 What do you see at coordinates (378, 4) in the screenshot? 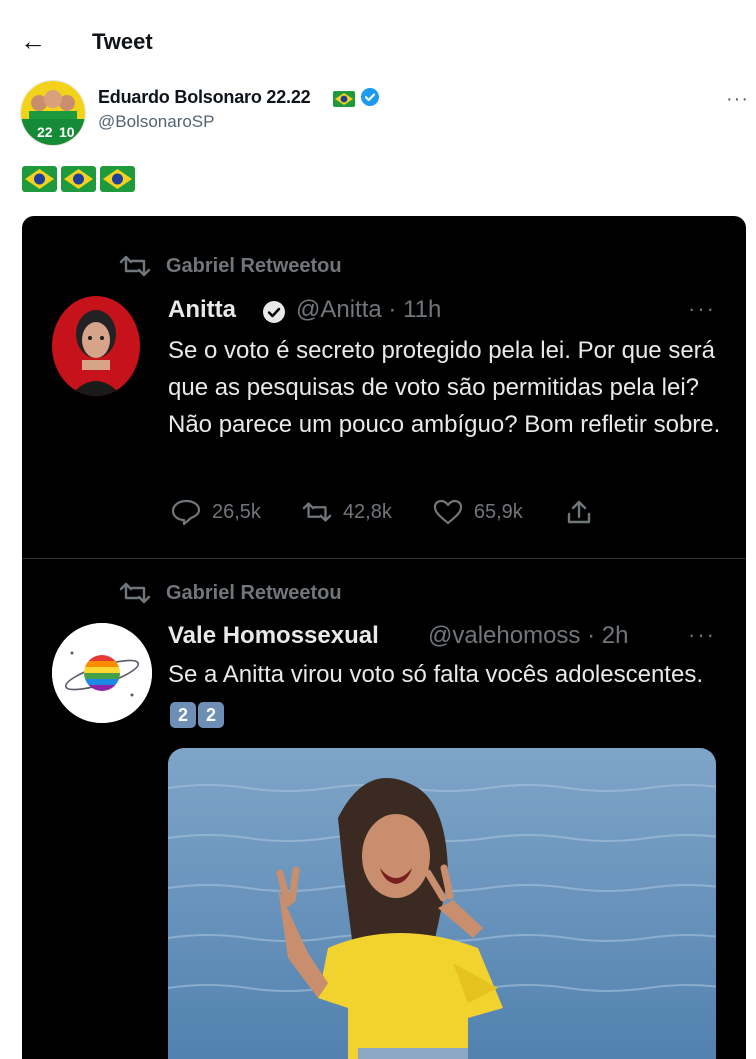
I see `top-edge` at bounding box center [378, 4].